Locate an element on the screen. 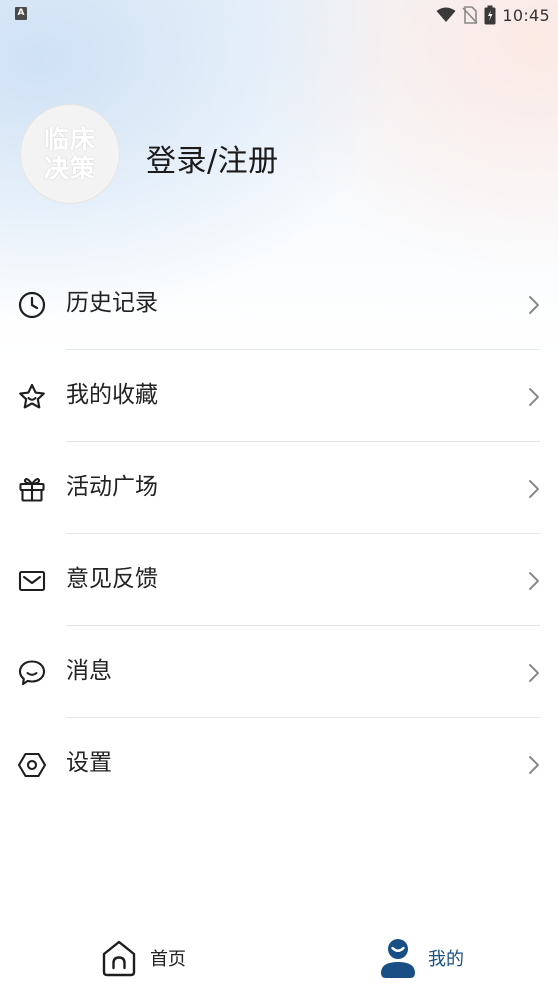  menu-item-activity-square: 活动广场 is located at coordinates (279, 488).